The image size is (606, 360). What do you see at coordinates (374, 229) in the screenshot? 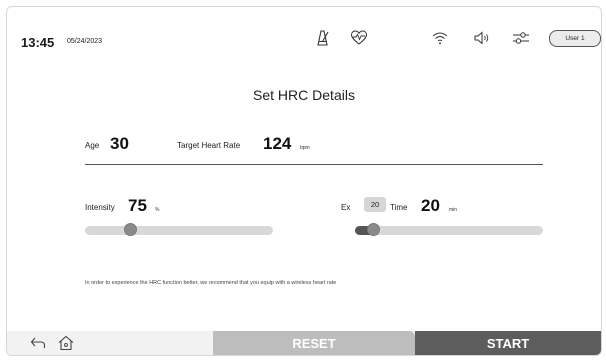
I see `exercise-time-slider-thumb` at bounding box center [374, 229].